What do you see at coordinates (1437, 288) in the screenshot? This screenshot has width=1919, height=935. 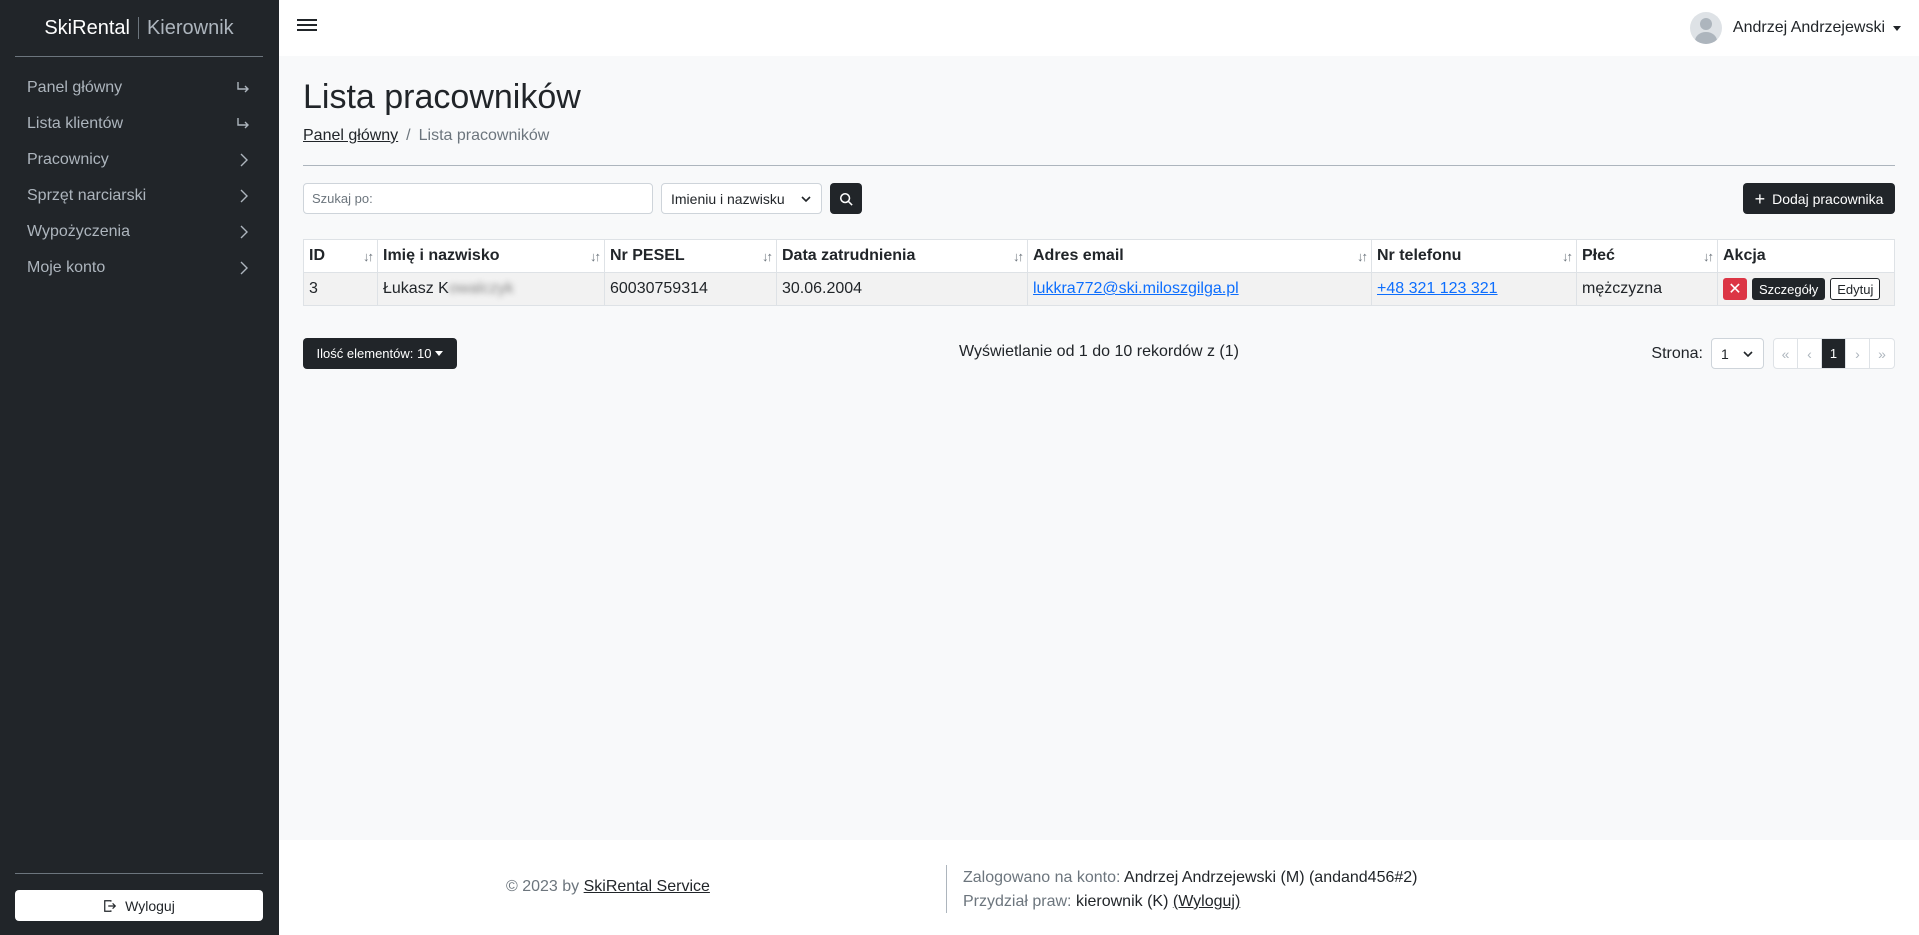 I see `phone-link: +48 321 123 321` at bounding box center [1437, 288].